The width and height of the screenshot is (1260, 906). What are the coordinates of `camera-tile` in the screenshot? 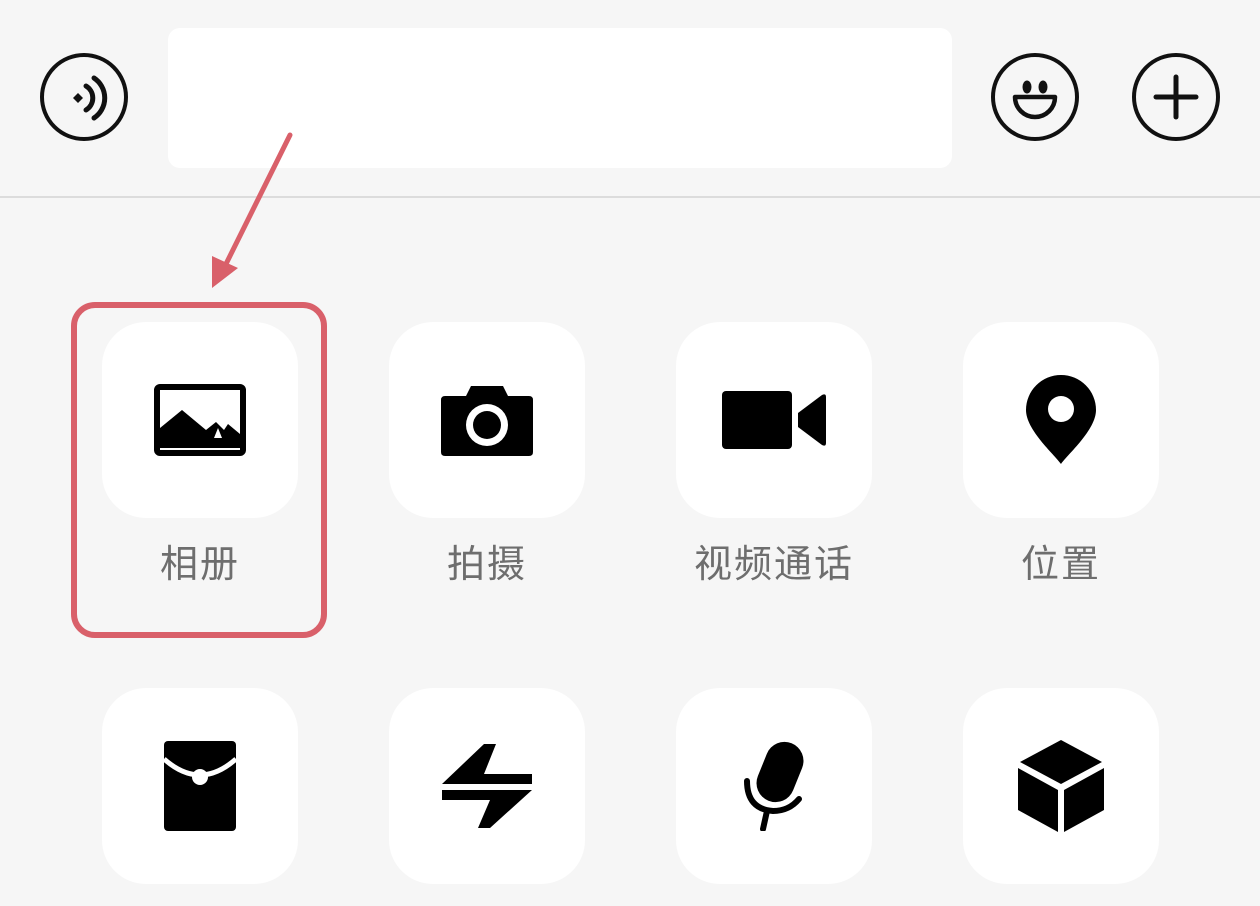 It's located at (487, 420).